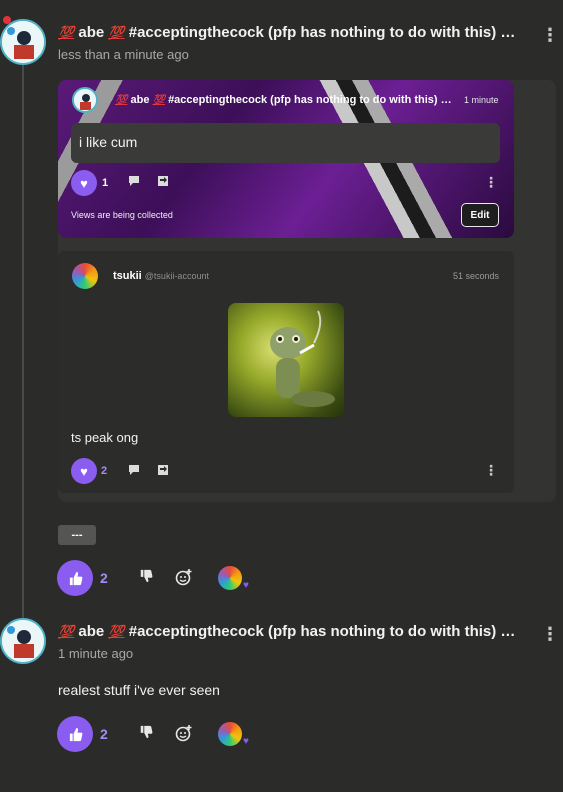 The width and height of the screenshot is (563, 792). What do you see at coordinates (96, 653) in the screenshot?
I see `post-timestamp: 1 minute ago` at bounding box center [96, 653].